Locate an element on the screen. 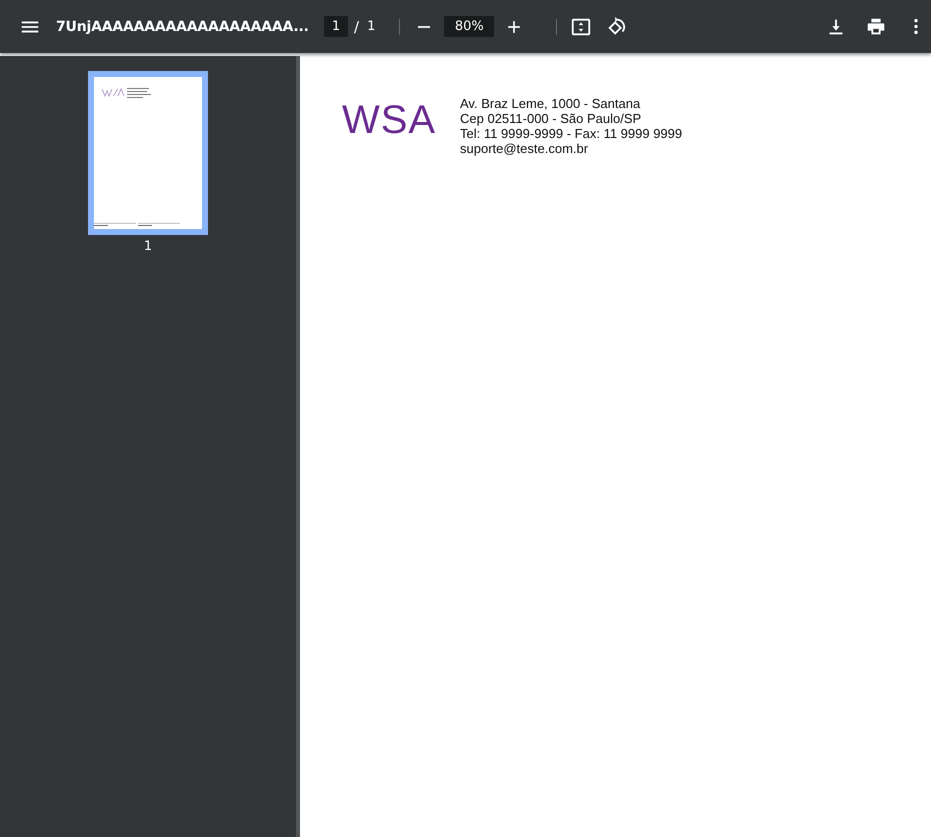  address-line: Cep 02511-000 - São Paulo/SP is located at coordinates (551, 118).